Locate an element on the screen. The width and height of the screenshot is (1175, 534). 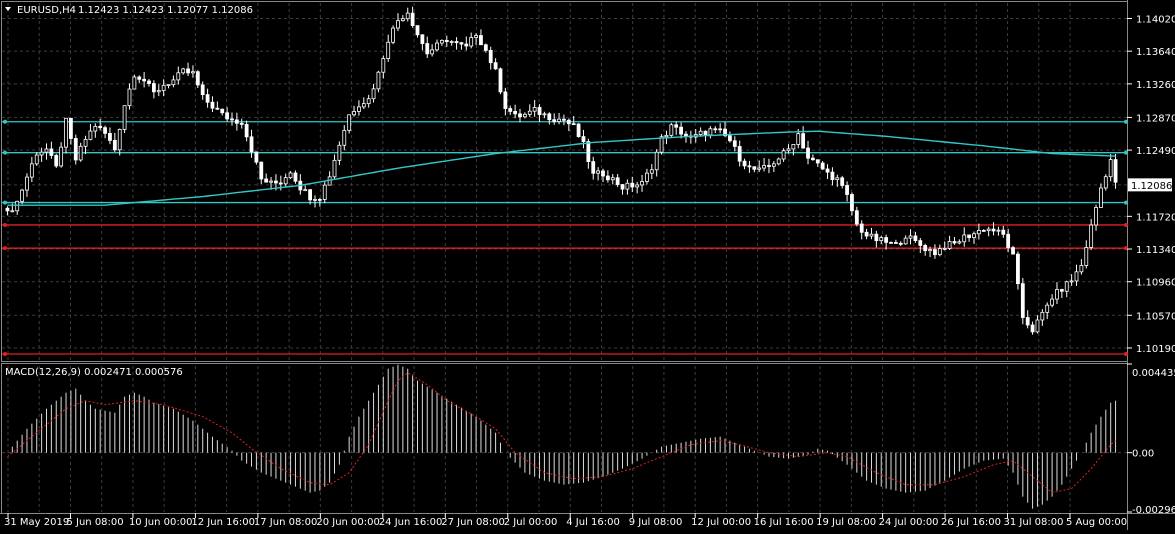
time-tick-label: 17 Jun 08:00 is located at coordinates (286, 522).